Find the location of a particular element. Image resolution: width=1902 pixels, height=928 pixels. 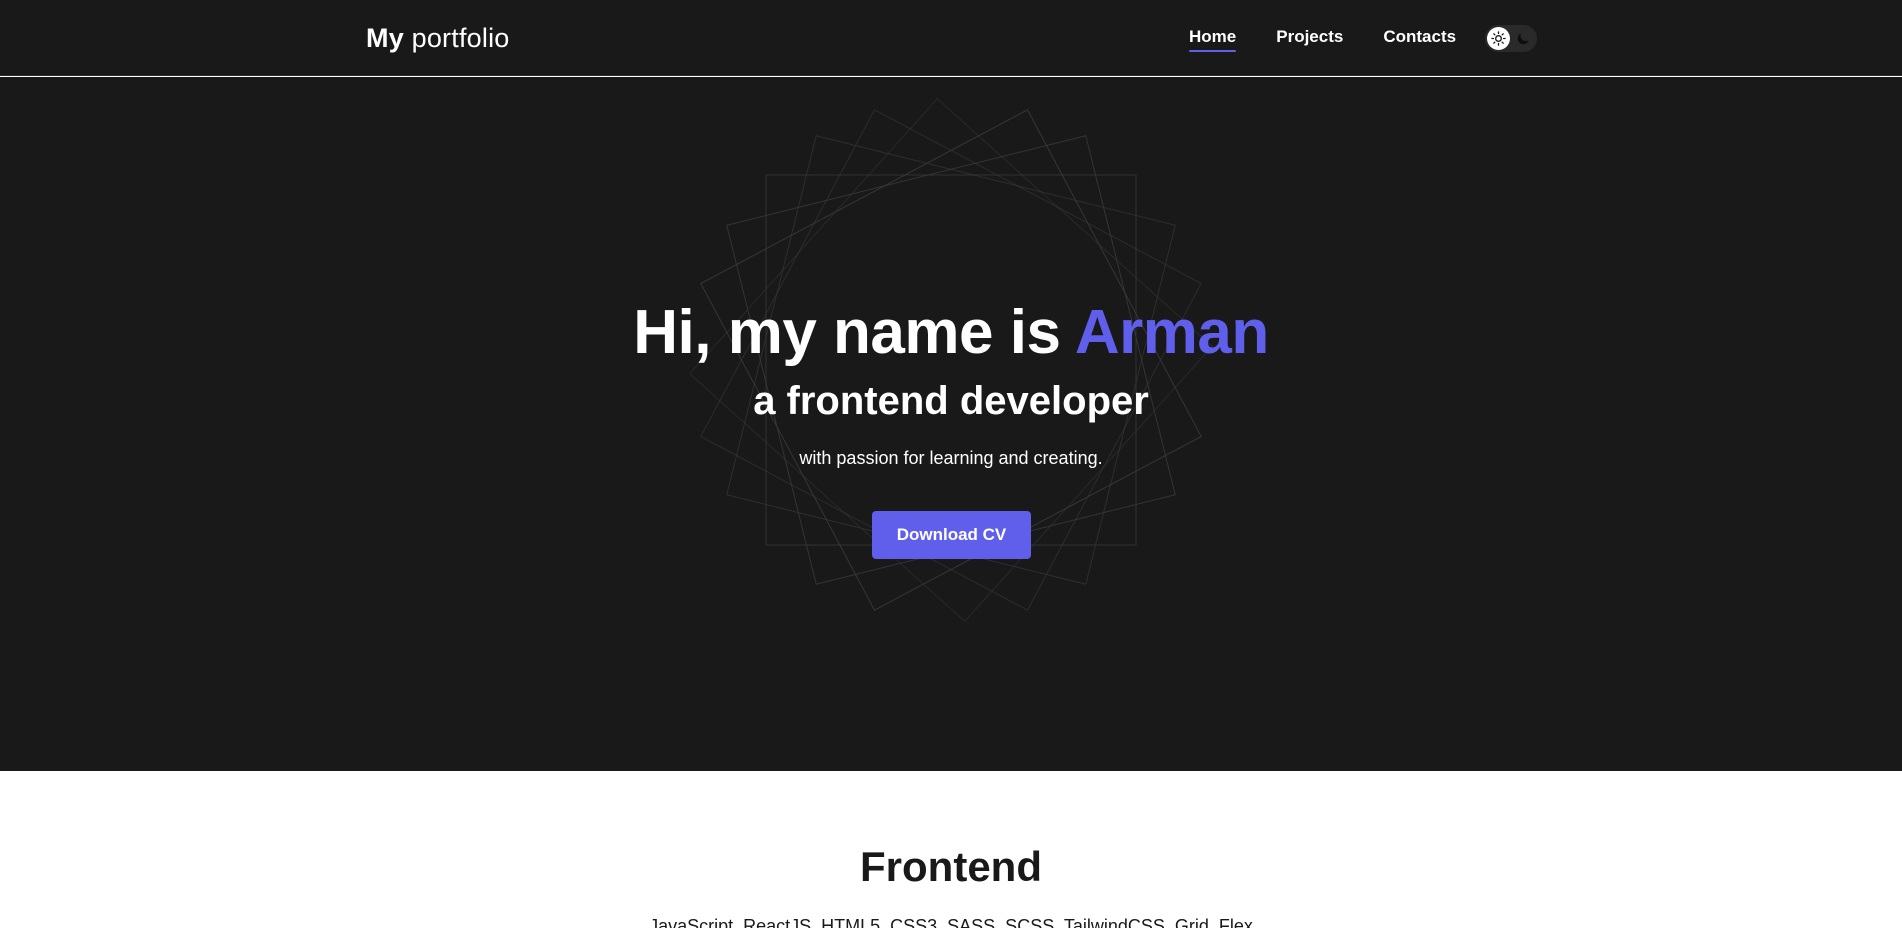

logo-bold-text: My is located at coordinates (385, 38).